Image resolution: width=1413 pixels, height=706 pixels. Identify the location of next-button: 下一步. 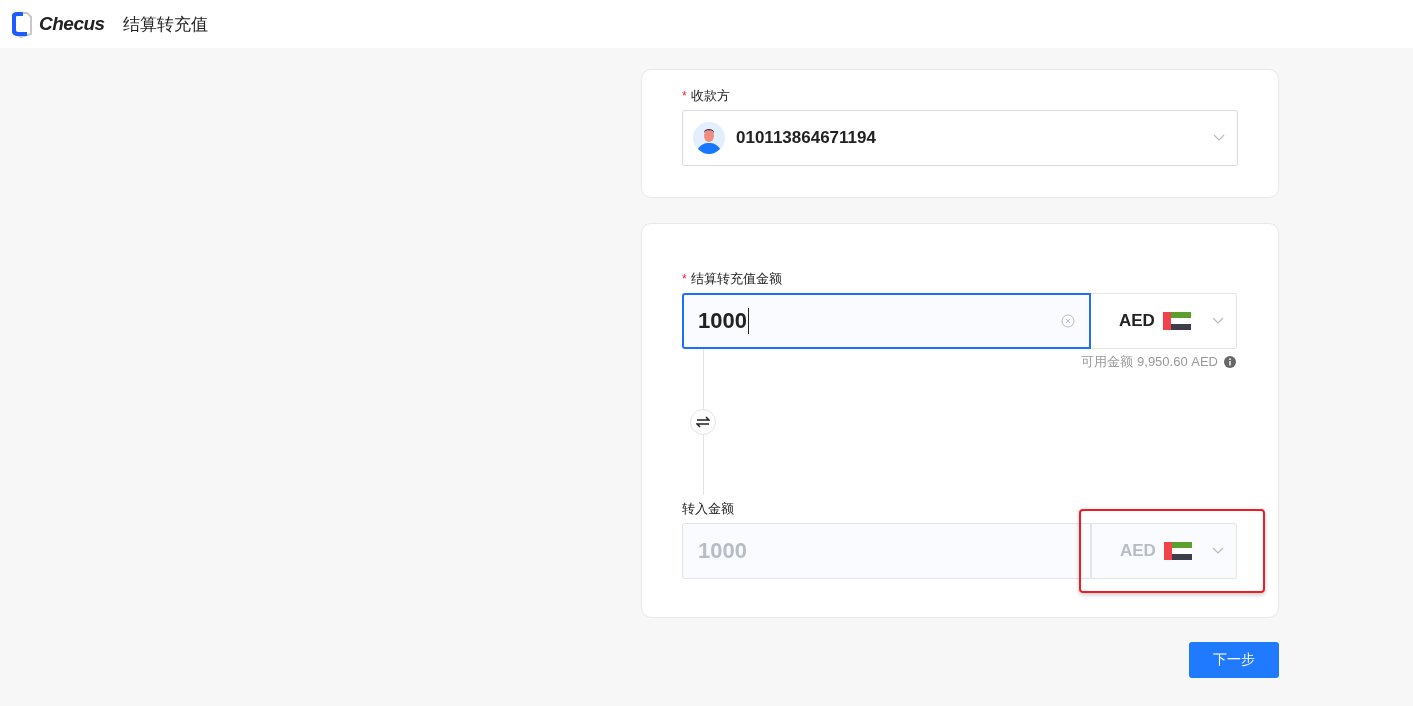
(1234, 660).